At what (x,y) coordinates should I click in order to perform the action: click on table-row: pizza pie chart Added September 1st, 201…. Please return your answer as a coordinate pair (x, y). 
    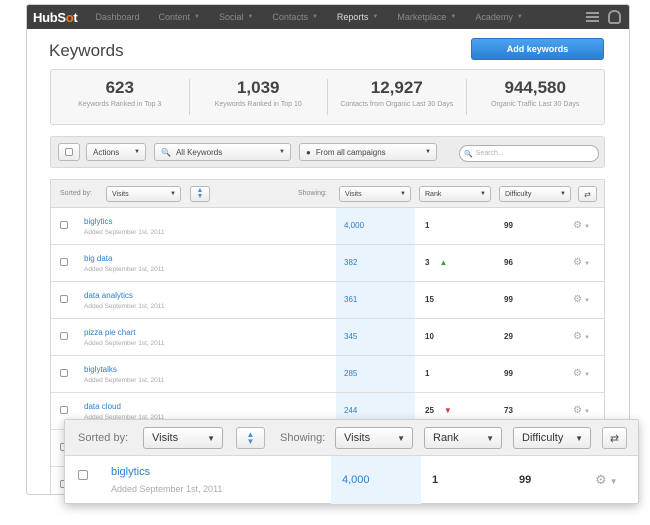
    Looking at the image, I should click on (327, 337).